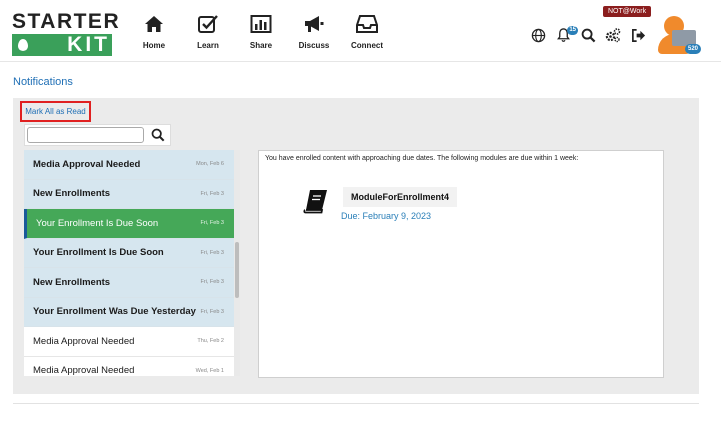  What do you see at coordinates (85, 135) in the screenshot?
I see `search-input` at bounding box center [85, 135].